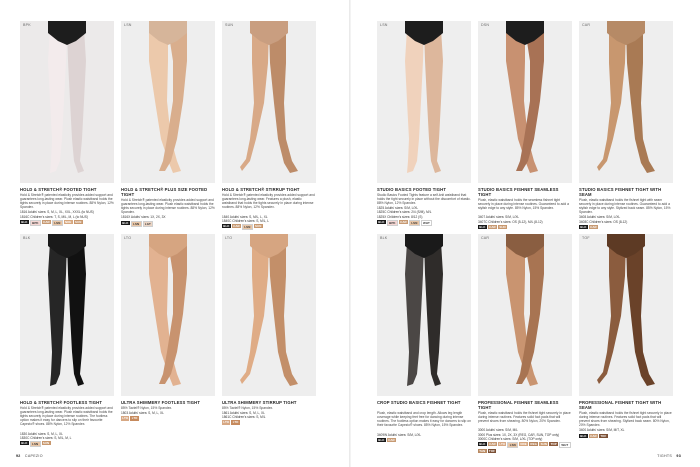 The height and width of the screenshot is (467, 700). What do you see at coordinates (18, 456) in the screenshot?
I see `left-page-number: 92` at bounding box center [18, 456].